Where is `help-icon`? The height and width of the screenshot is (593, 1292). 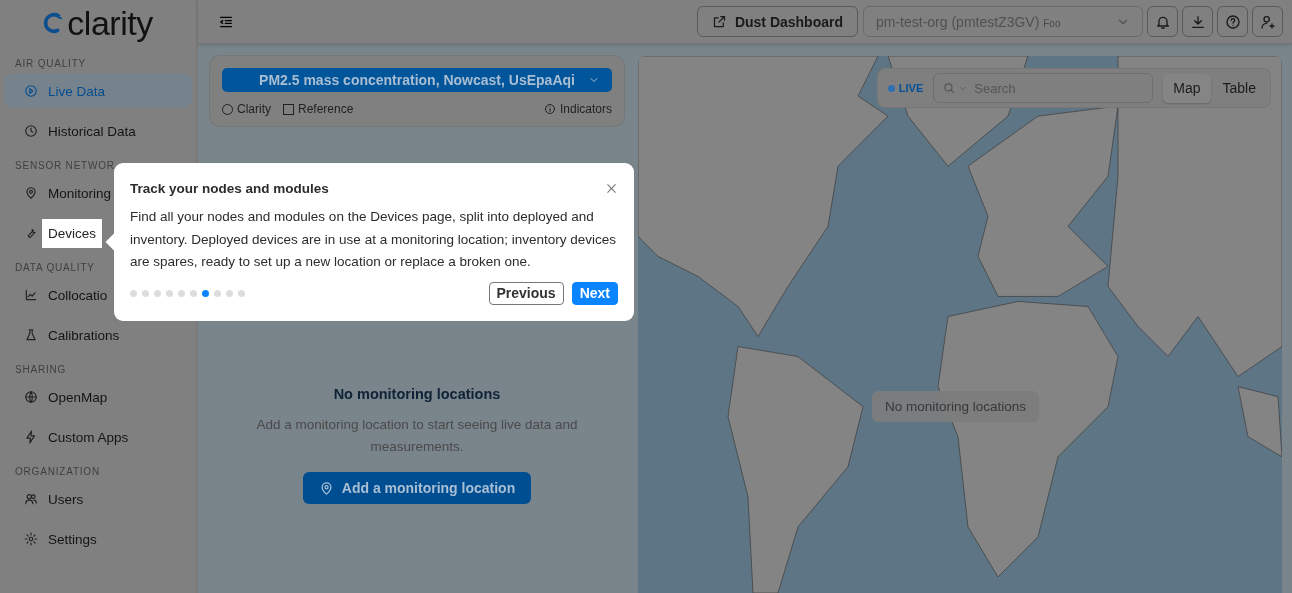
help-icon is located at coordinates (1232, 21).